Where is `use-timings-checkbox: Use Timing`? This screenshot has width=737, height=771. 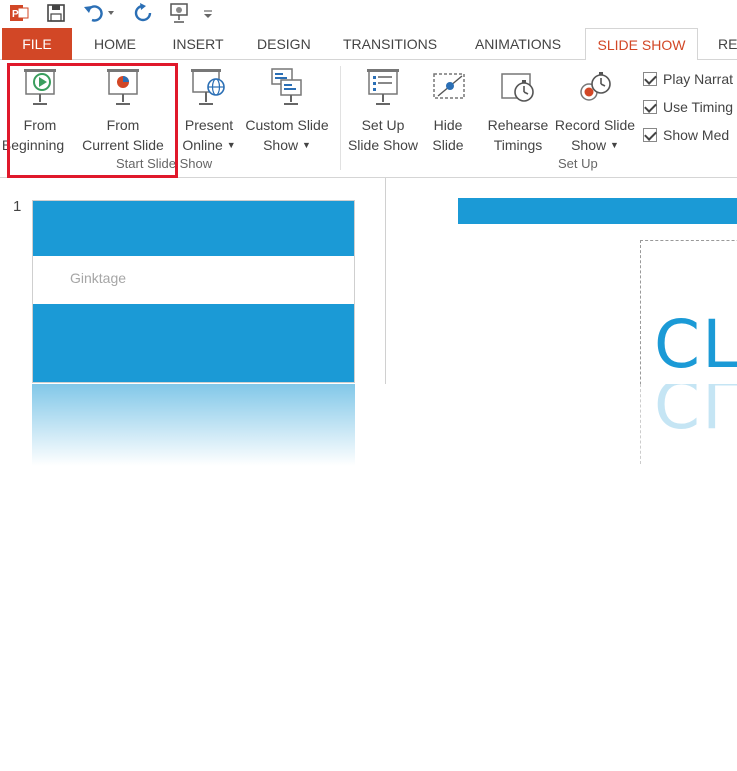
use-timings-checkbox: Use Timing is located at coordinates (688, 107).